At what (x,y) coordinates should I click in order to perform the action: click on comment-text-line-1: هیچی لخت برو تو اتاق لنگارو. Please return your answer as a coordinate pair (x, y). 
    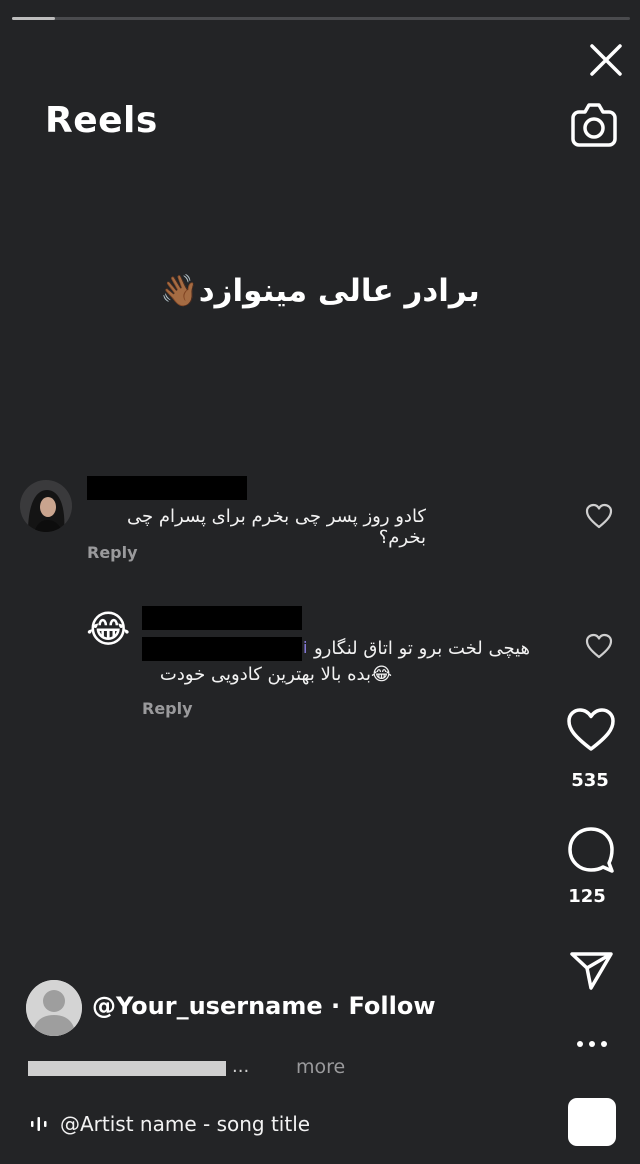
    Looking at the image, I should click on (421, 648).